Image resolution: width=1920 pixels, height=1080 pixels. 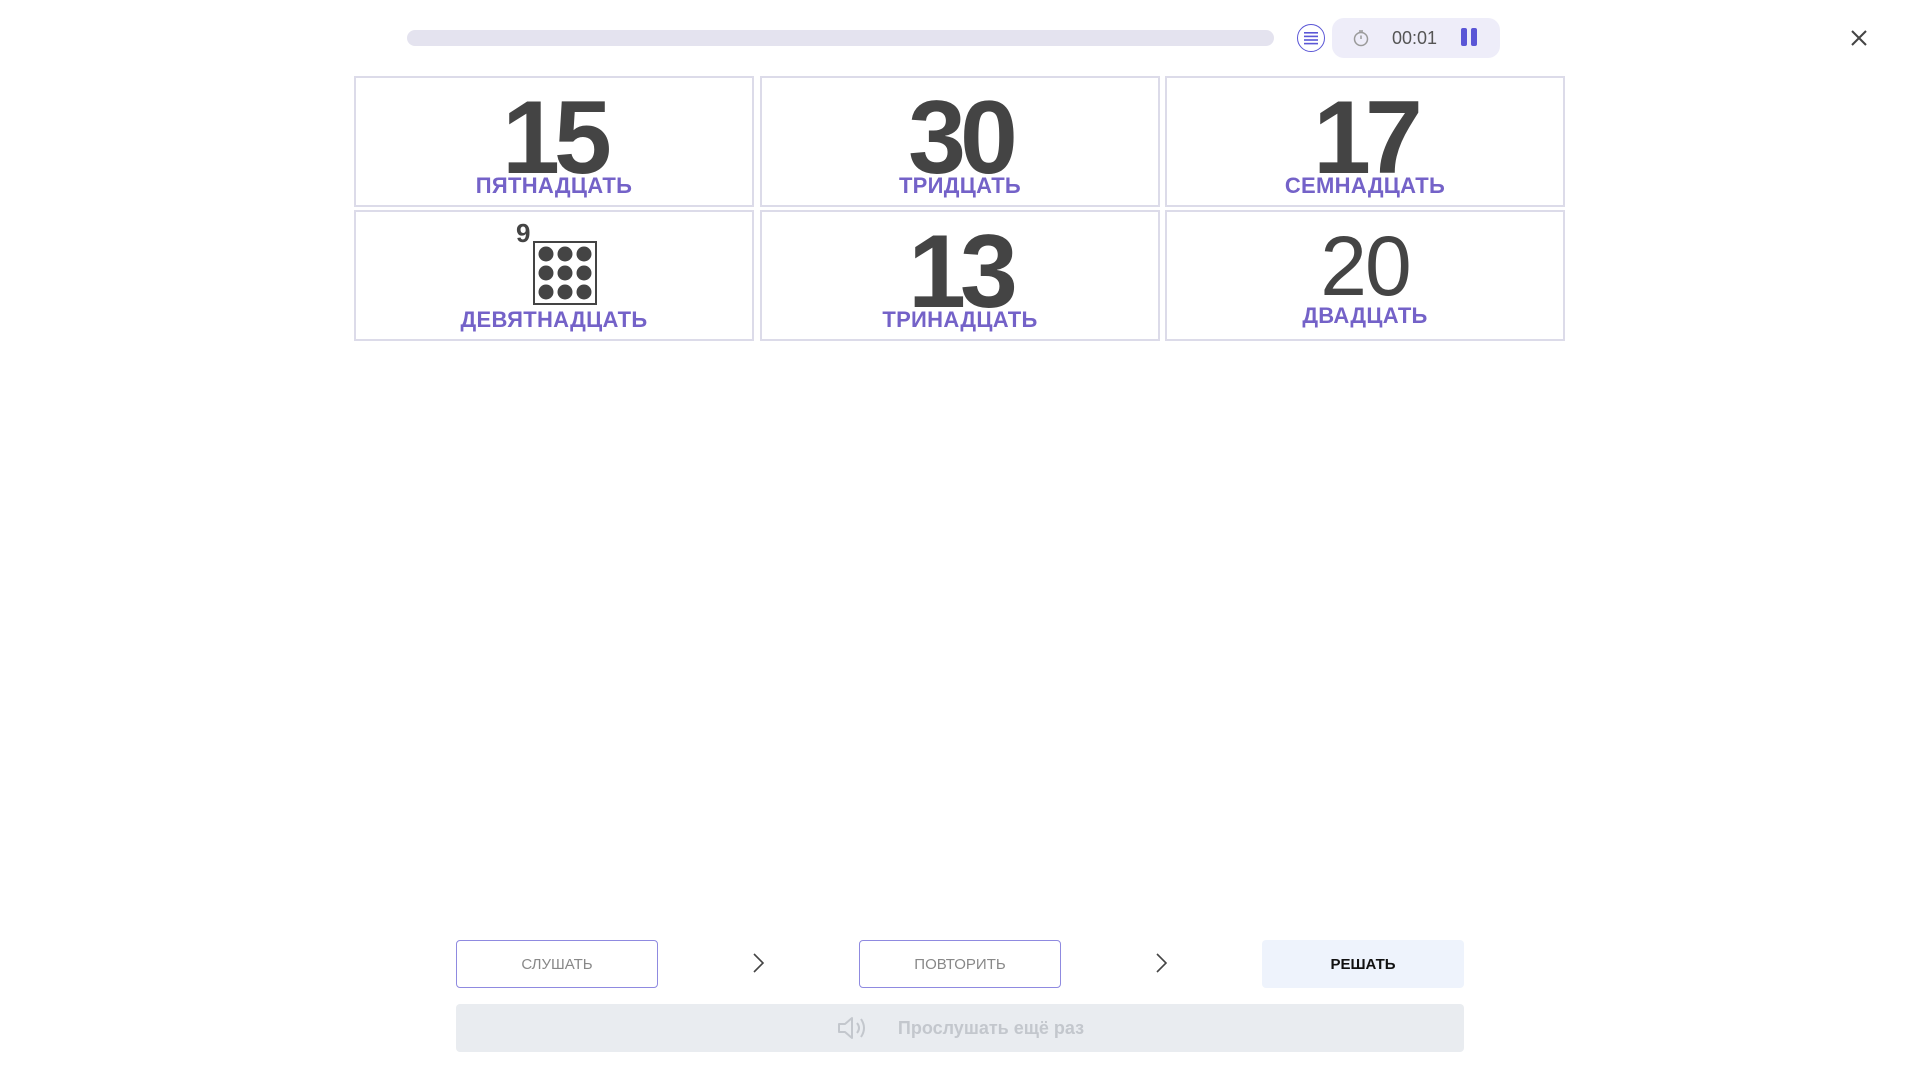 What do you see at coordinates (1365, 315) in the screenshot?
I see `card-word: ДВАДЦАТЬ` at bounding box center [1365, 315].